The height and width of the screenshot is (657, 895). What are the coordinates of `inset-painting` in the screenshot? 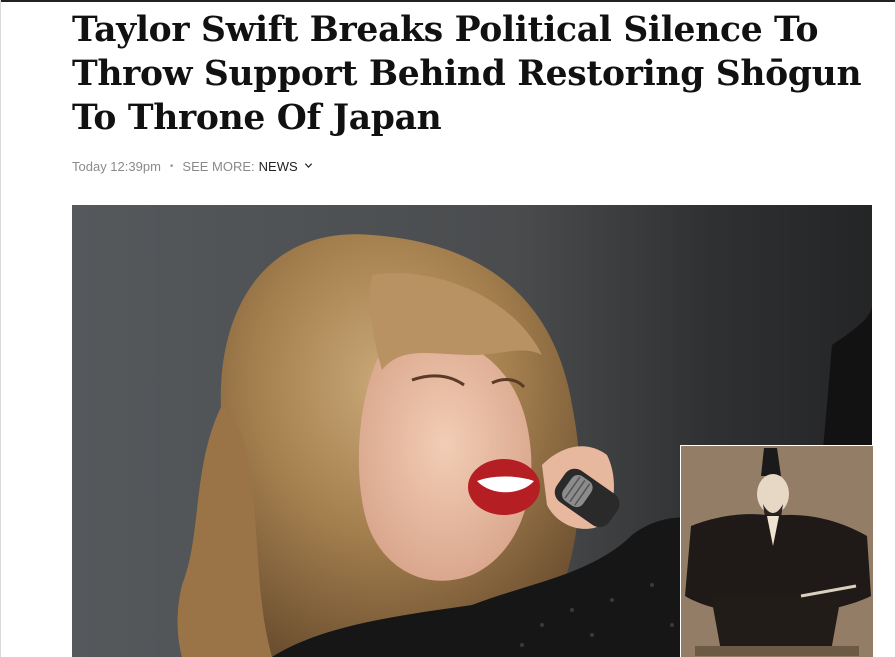 It's located at (776, 551).